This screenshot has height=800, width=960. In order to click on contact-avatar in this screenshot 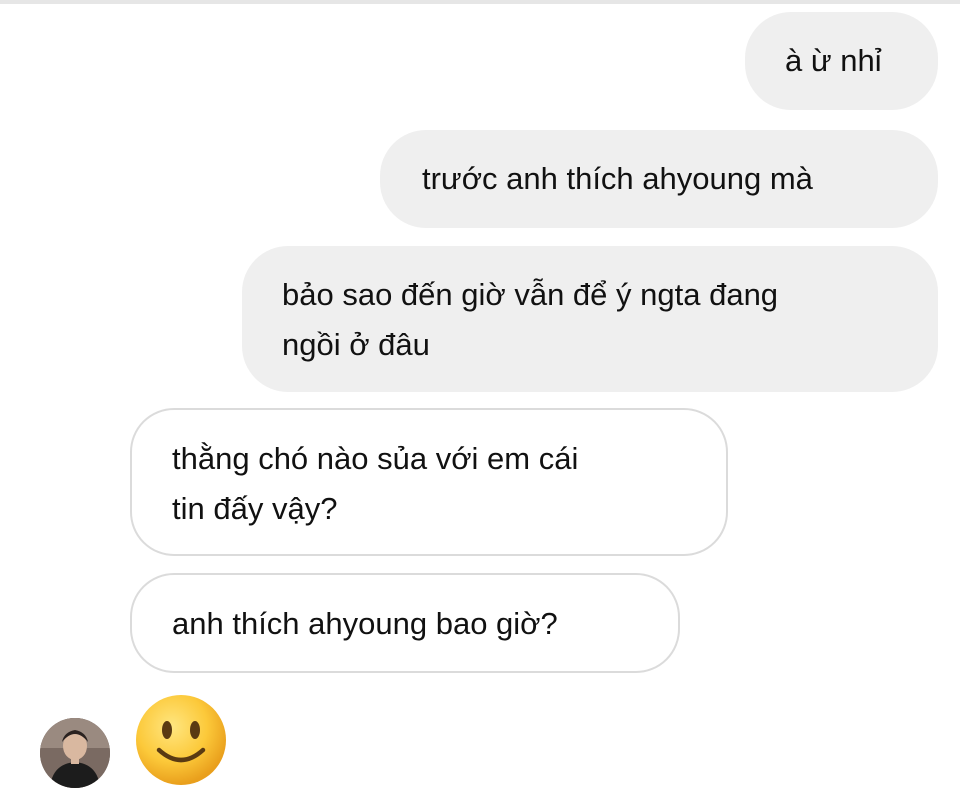, I will do `click(75, 753)`.